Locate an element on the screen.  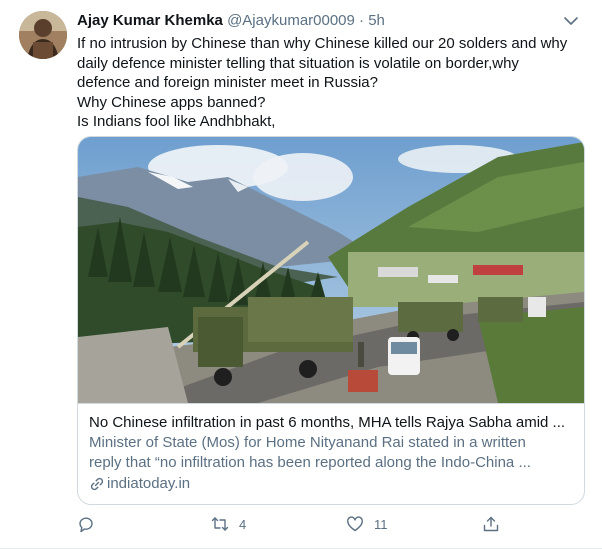
link-icon is located at coordinates (97, 484).